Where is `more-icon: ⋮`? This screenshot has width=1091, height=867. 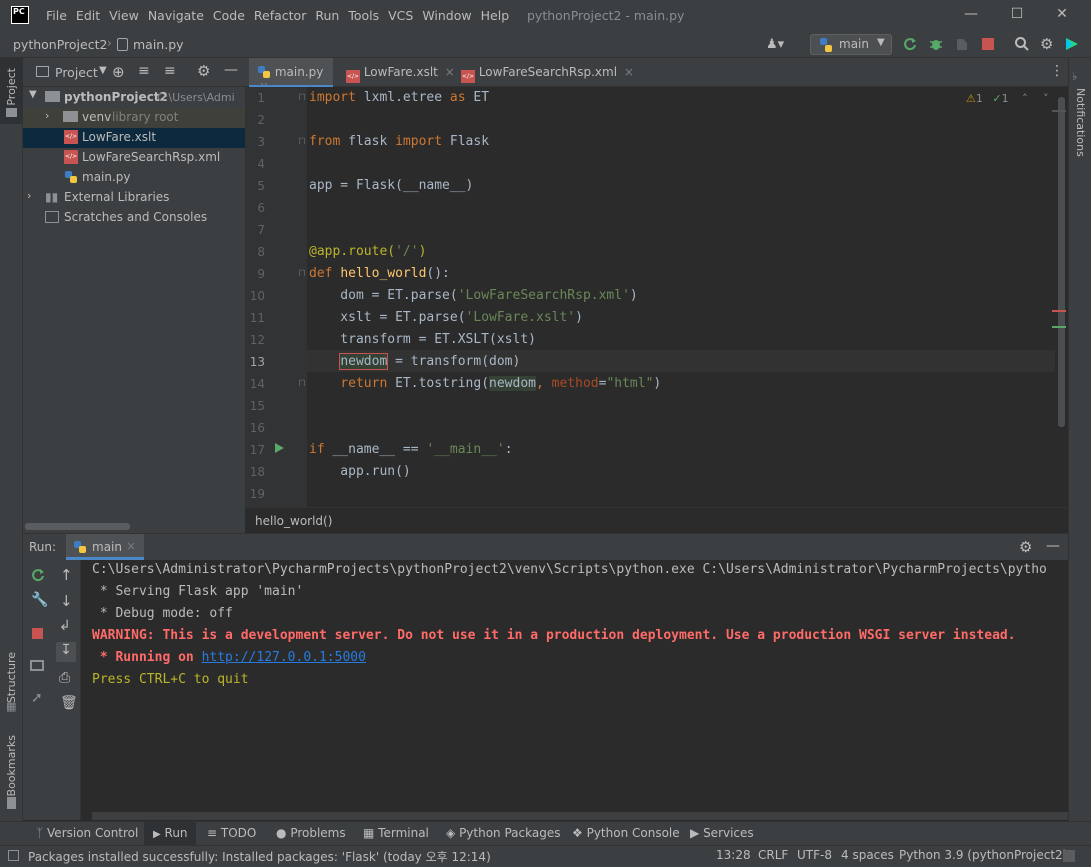
more-icon: ⋮ is located at coordinates (1057, 71).